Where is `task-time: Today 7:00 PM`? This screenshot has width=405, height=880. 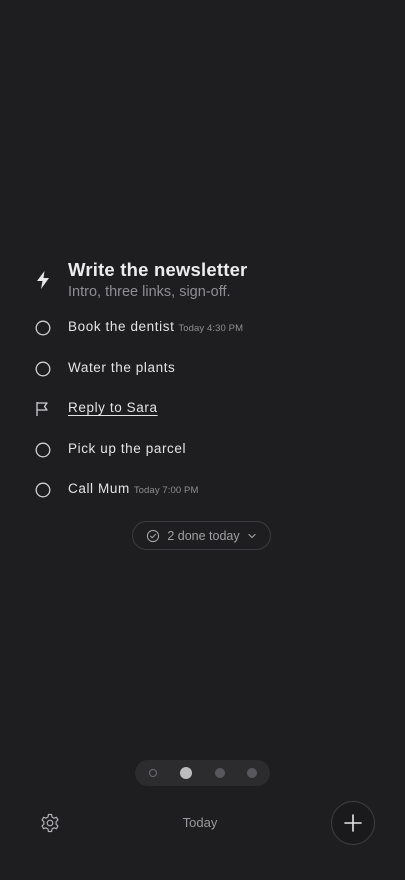
task-time: Today 7:00 PM is located at coordinates (166, 490).